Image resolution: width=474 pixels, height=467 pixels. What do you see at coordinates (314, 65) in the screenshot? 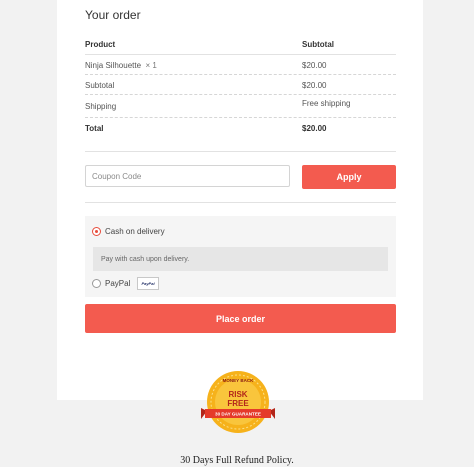
I see `order-item-price: $20.00` at bounding box center [314, 65].